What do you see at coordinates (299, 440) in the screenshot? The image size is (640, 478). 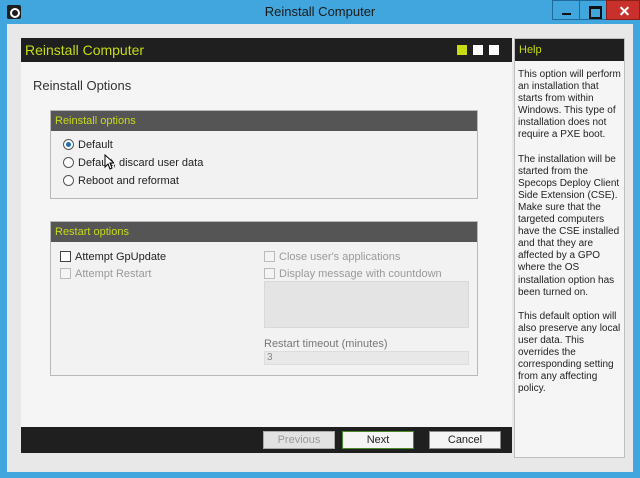 I see `previous-button: Previous` at bounding box center [299, 440].